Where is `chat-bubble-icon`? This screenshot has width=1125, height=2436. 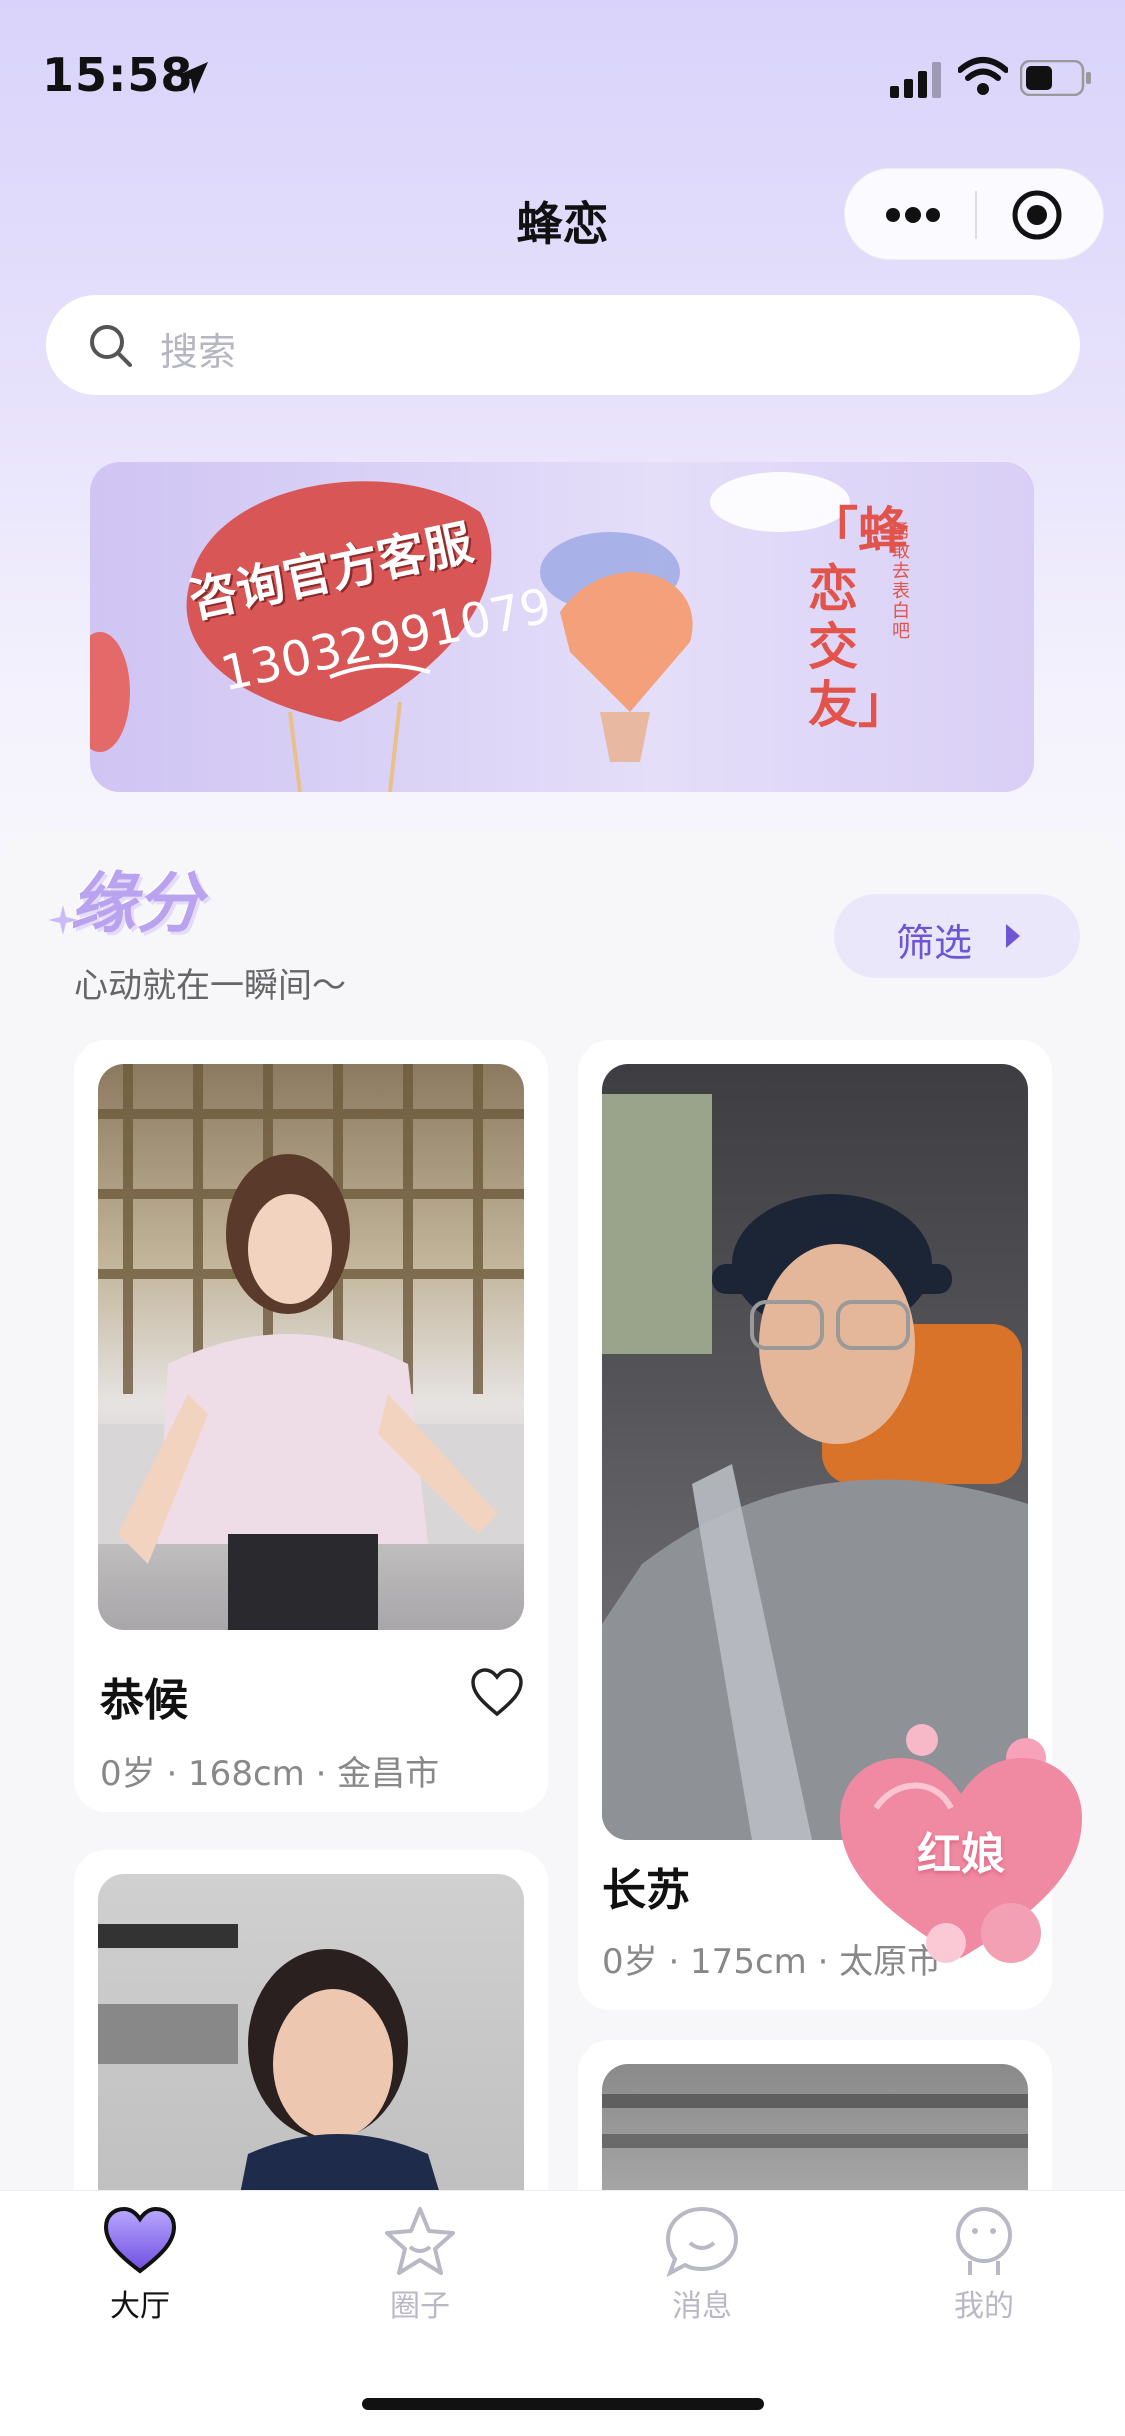
chat-bubble-icon is located at coordinates (702, 2241).